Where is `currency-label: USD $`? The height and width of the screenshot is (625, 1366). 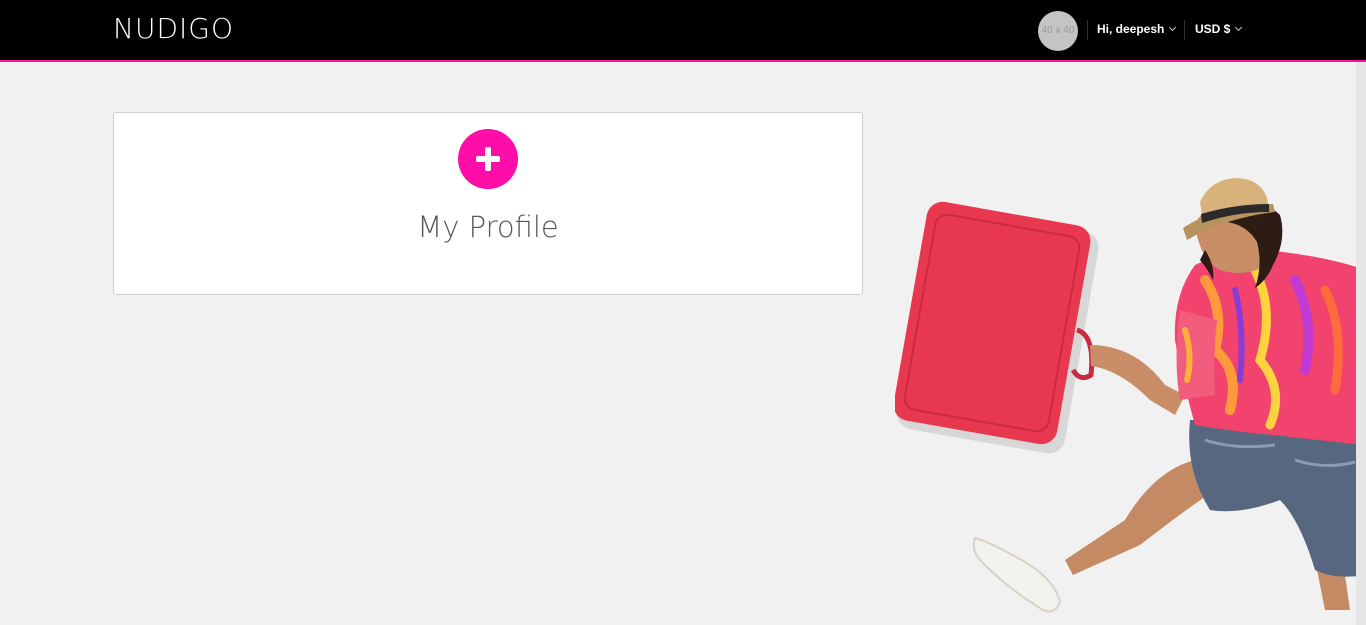 currency-label: USD $ is located at coordinates (1213, 29).